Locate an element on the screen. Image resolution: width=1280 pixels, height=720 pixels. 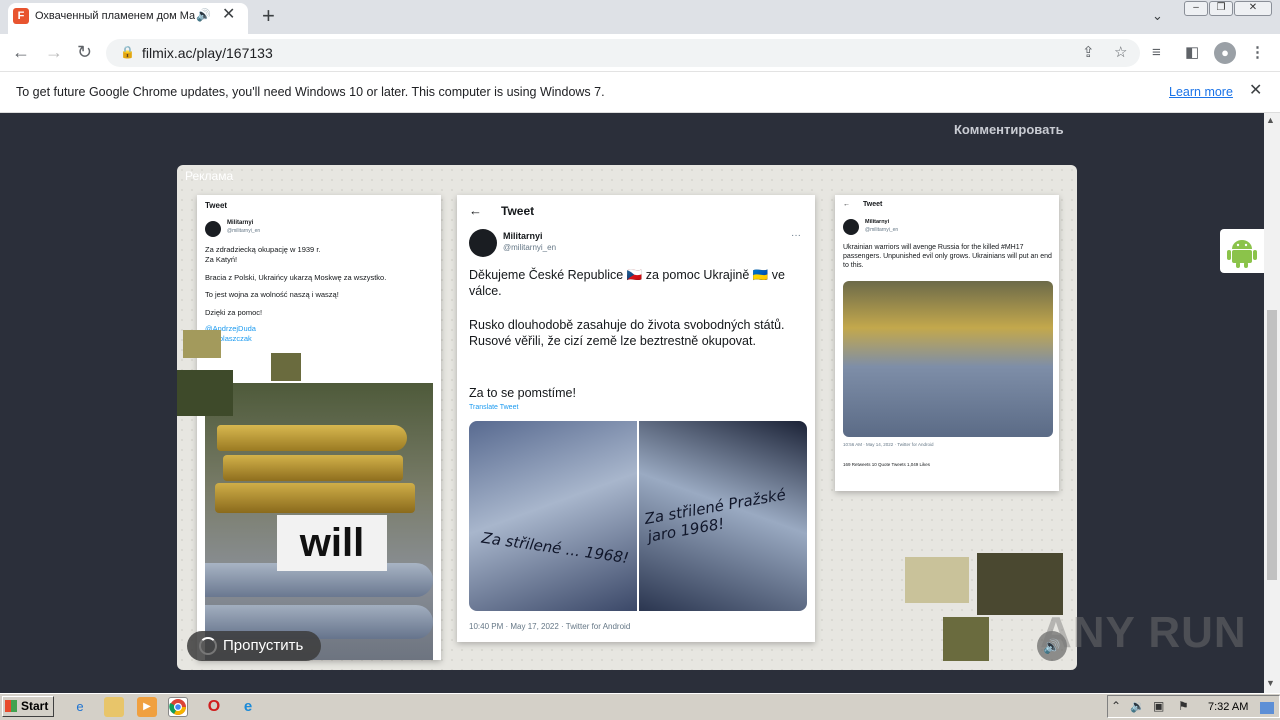
media-control-icon: ≡ is located at coordinates (1156, 53).